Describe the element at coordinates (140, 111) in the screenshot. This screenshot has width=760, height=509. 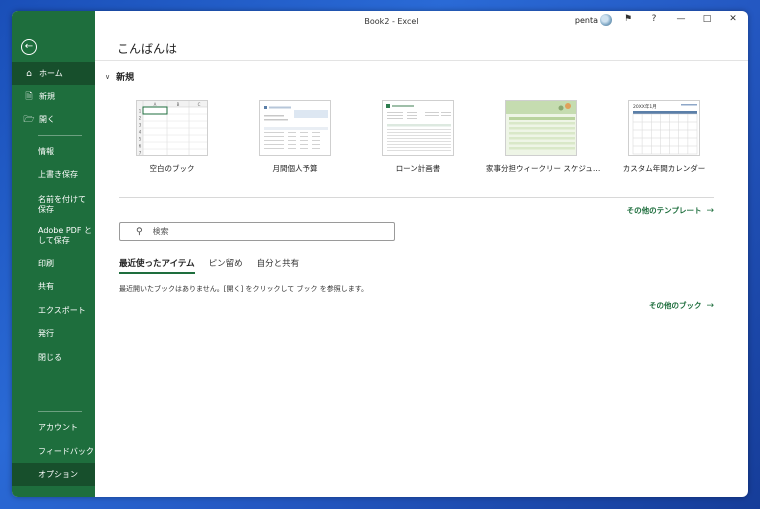
I see `row-header: 1` at that location.